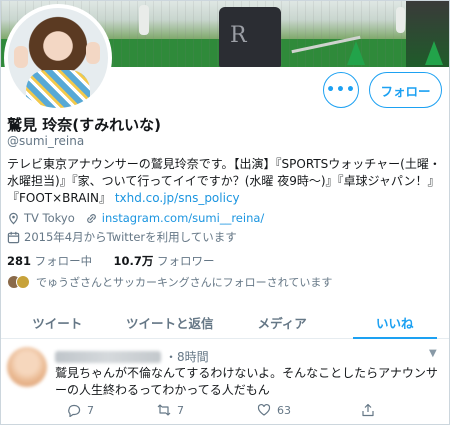  I want to click on more-options-button: •••, so click(341, 90).